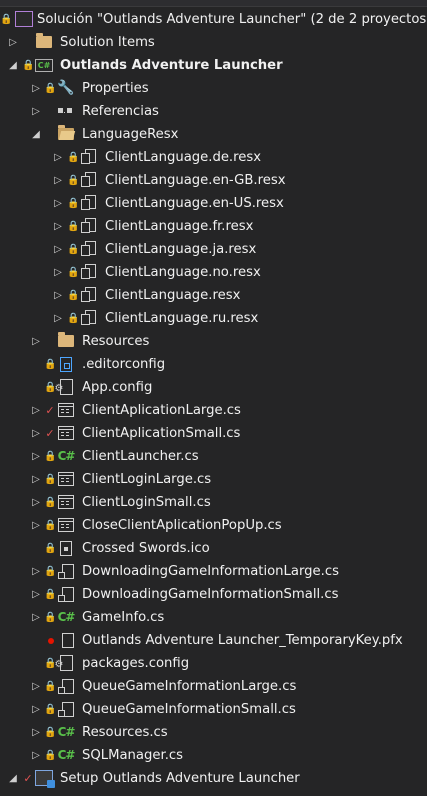  What do you see at coordinates (213, 111) in the screenshot?
I see `tree-row-references: ▷ Referencias` at bounding box center [213, 111].